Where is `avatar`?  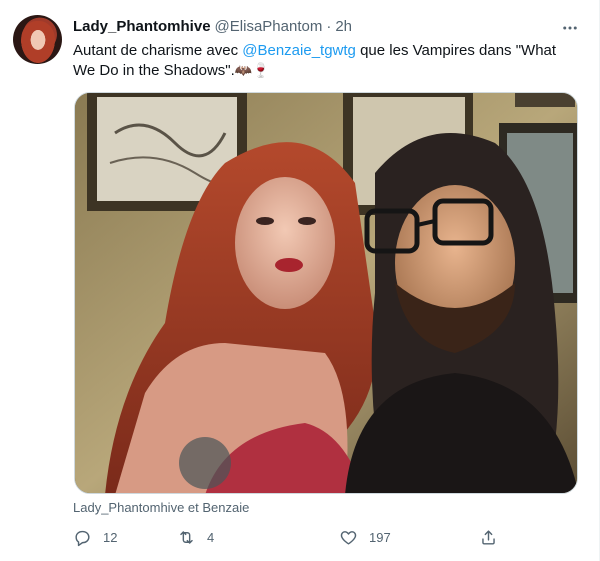
avatar is located at coordinates (37, 39).